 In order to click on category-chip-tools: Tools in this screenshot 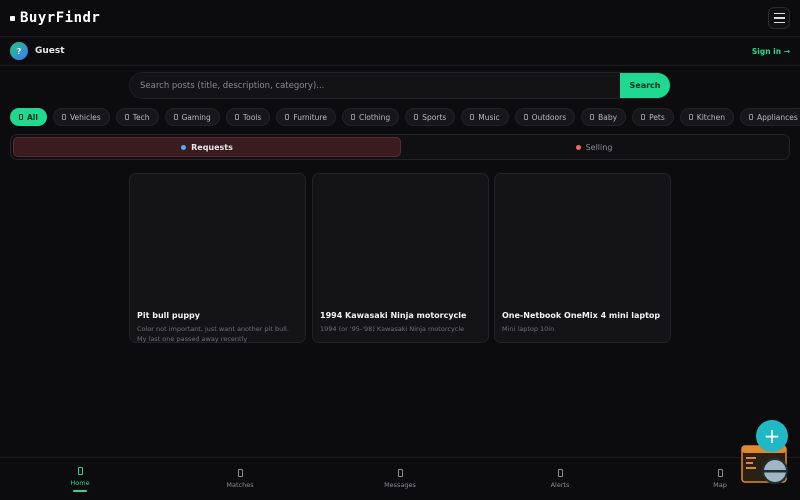, I will do `click(248, 117)`.